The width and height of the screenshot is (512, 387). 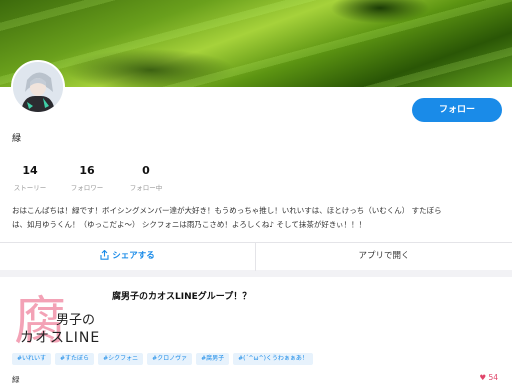 I want to click on tag: #クロノヴァ, so click(x=170, y=359).